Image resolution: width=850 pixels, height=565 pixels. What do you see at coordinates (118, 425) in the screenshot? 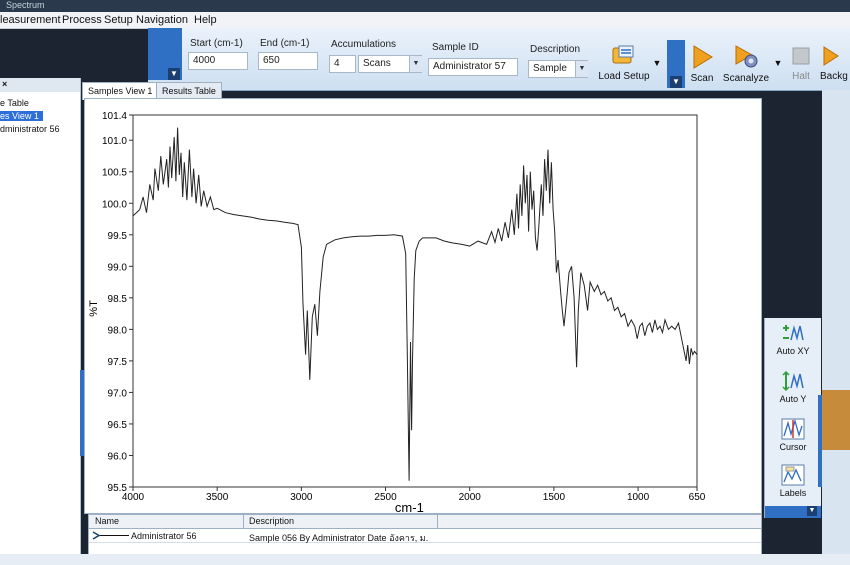
I see `y-tick-label: 96.5` at bounding box center [118, 425].